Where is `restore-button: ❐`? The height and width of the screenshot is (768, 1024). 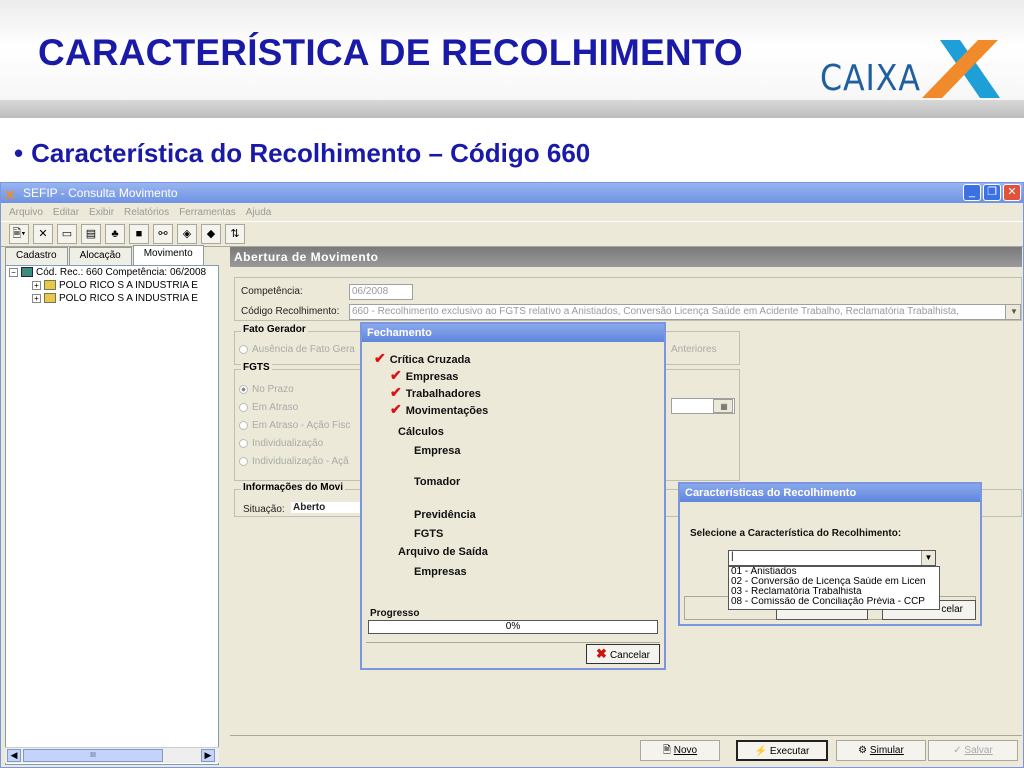 restore-button: ❐ is located at coordinates (992, 192).